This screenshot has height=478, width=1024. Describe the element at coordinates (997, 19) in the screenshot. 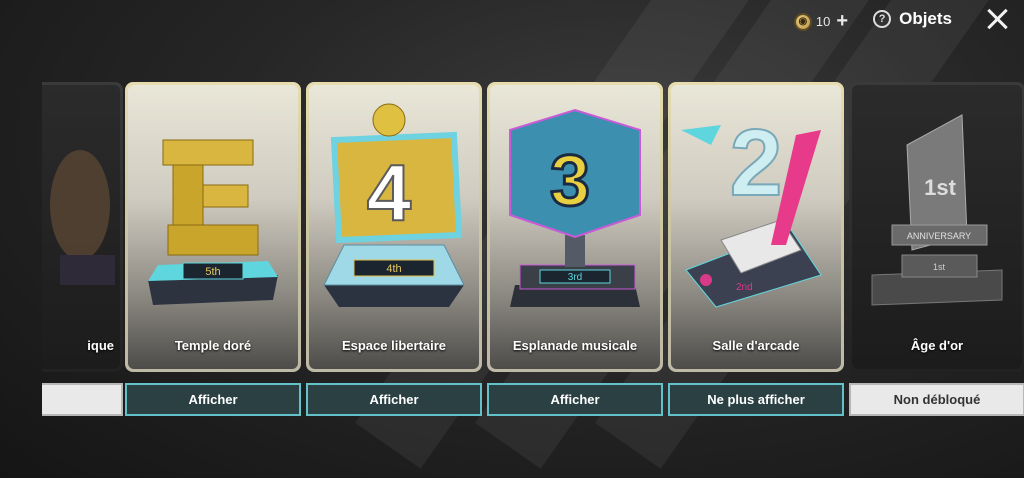

I see `close-button` at that location.